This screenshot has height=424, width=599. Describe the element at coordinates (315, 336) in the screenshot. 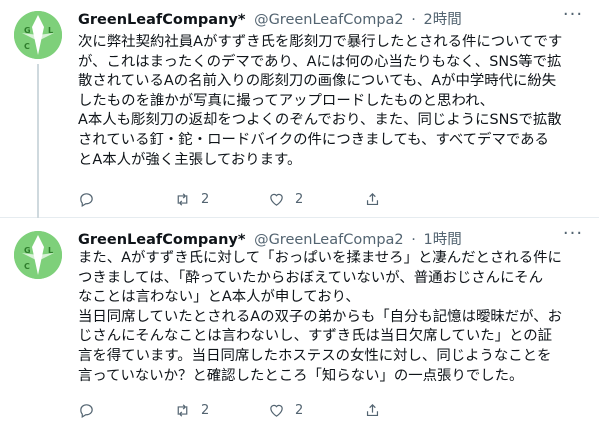

I see `tweet-text-line: じさんにそんなことは言わないし、すずき氏は当日欠席していた」との証` at that location.